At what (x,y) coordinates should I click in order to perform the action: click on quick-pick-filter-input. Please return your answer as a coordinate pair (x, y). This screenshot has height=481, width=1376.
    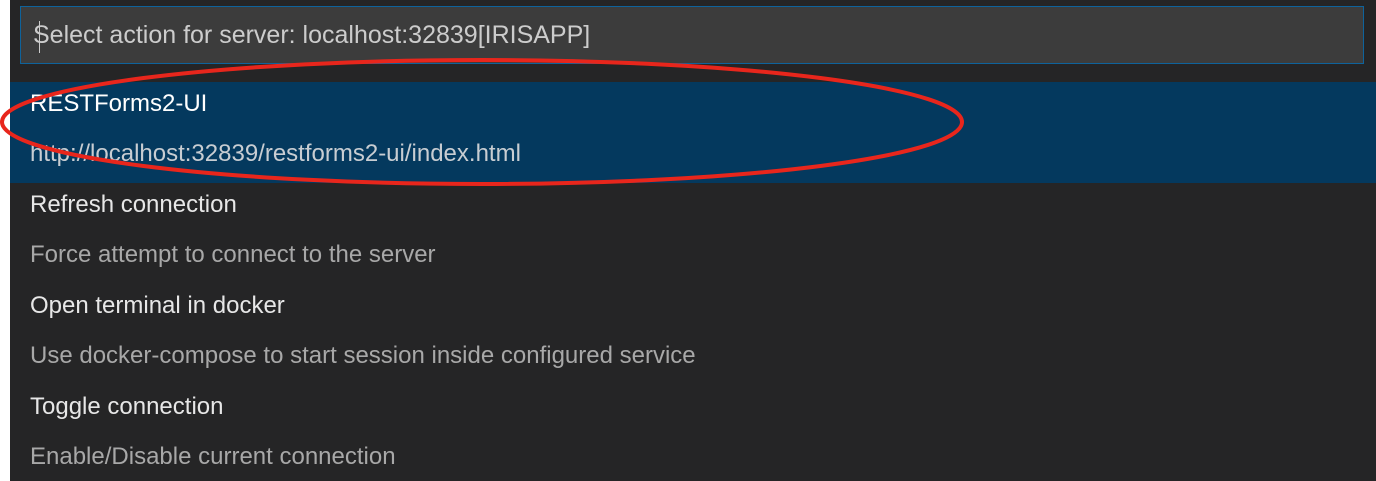
    Looking at the image, I should click on (692, 35).